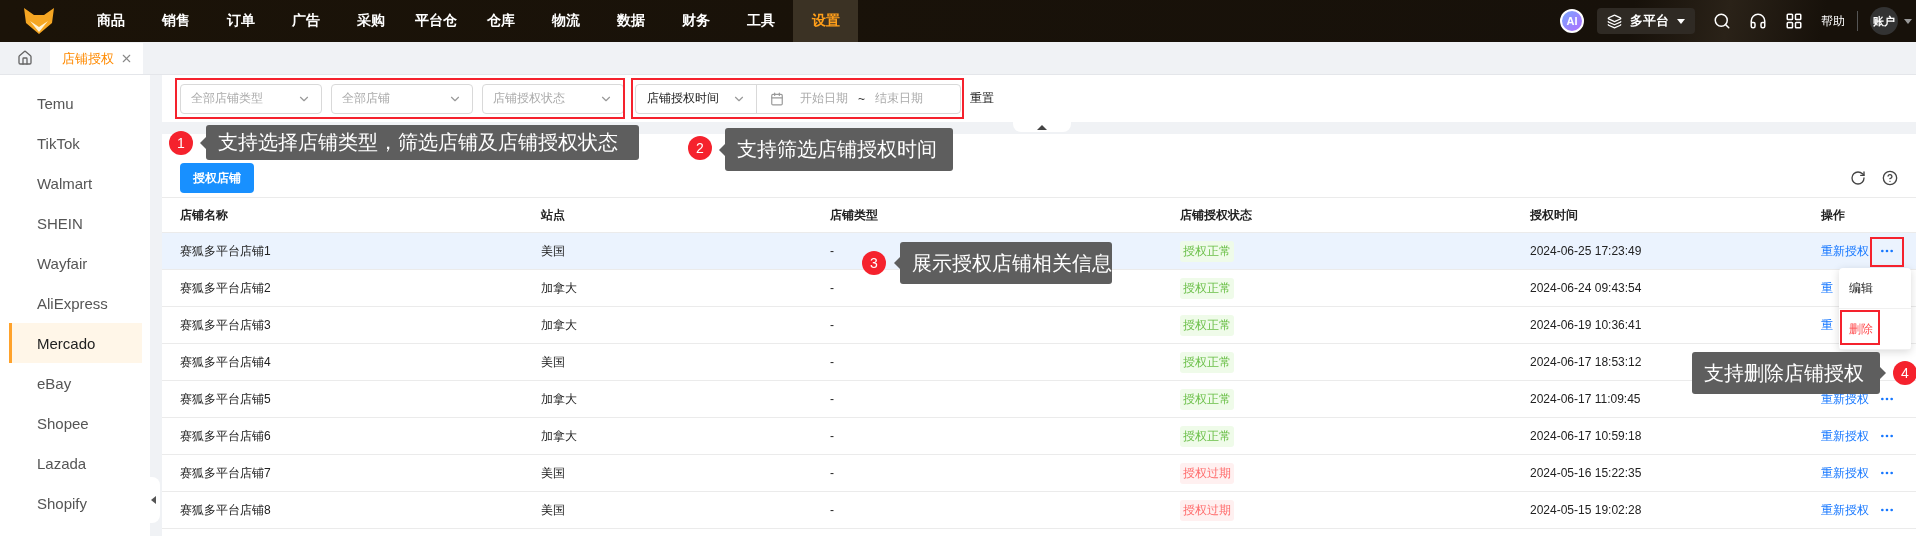 The height and width of the screenshot is (536, 1916). Describe the element at coordinates (553, 215) in the screenshot. I see `column-header: 站点` at that location.